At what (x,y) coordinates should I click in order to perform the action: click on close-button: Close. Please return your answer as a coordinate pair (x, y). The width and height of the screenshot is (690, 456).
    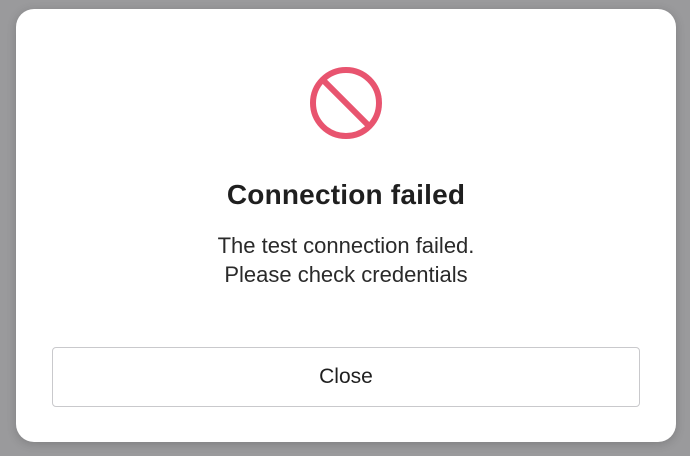
    Looking at the image, I should click on (346, 377).